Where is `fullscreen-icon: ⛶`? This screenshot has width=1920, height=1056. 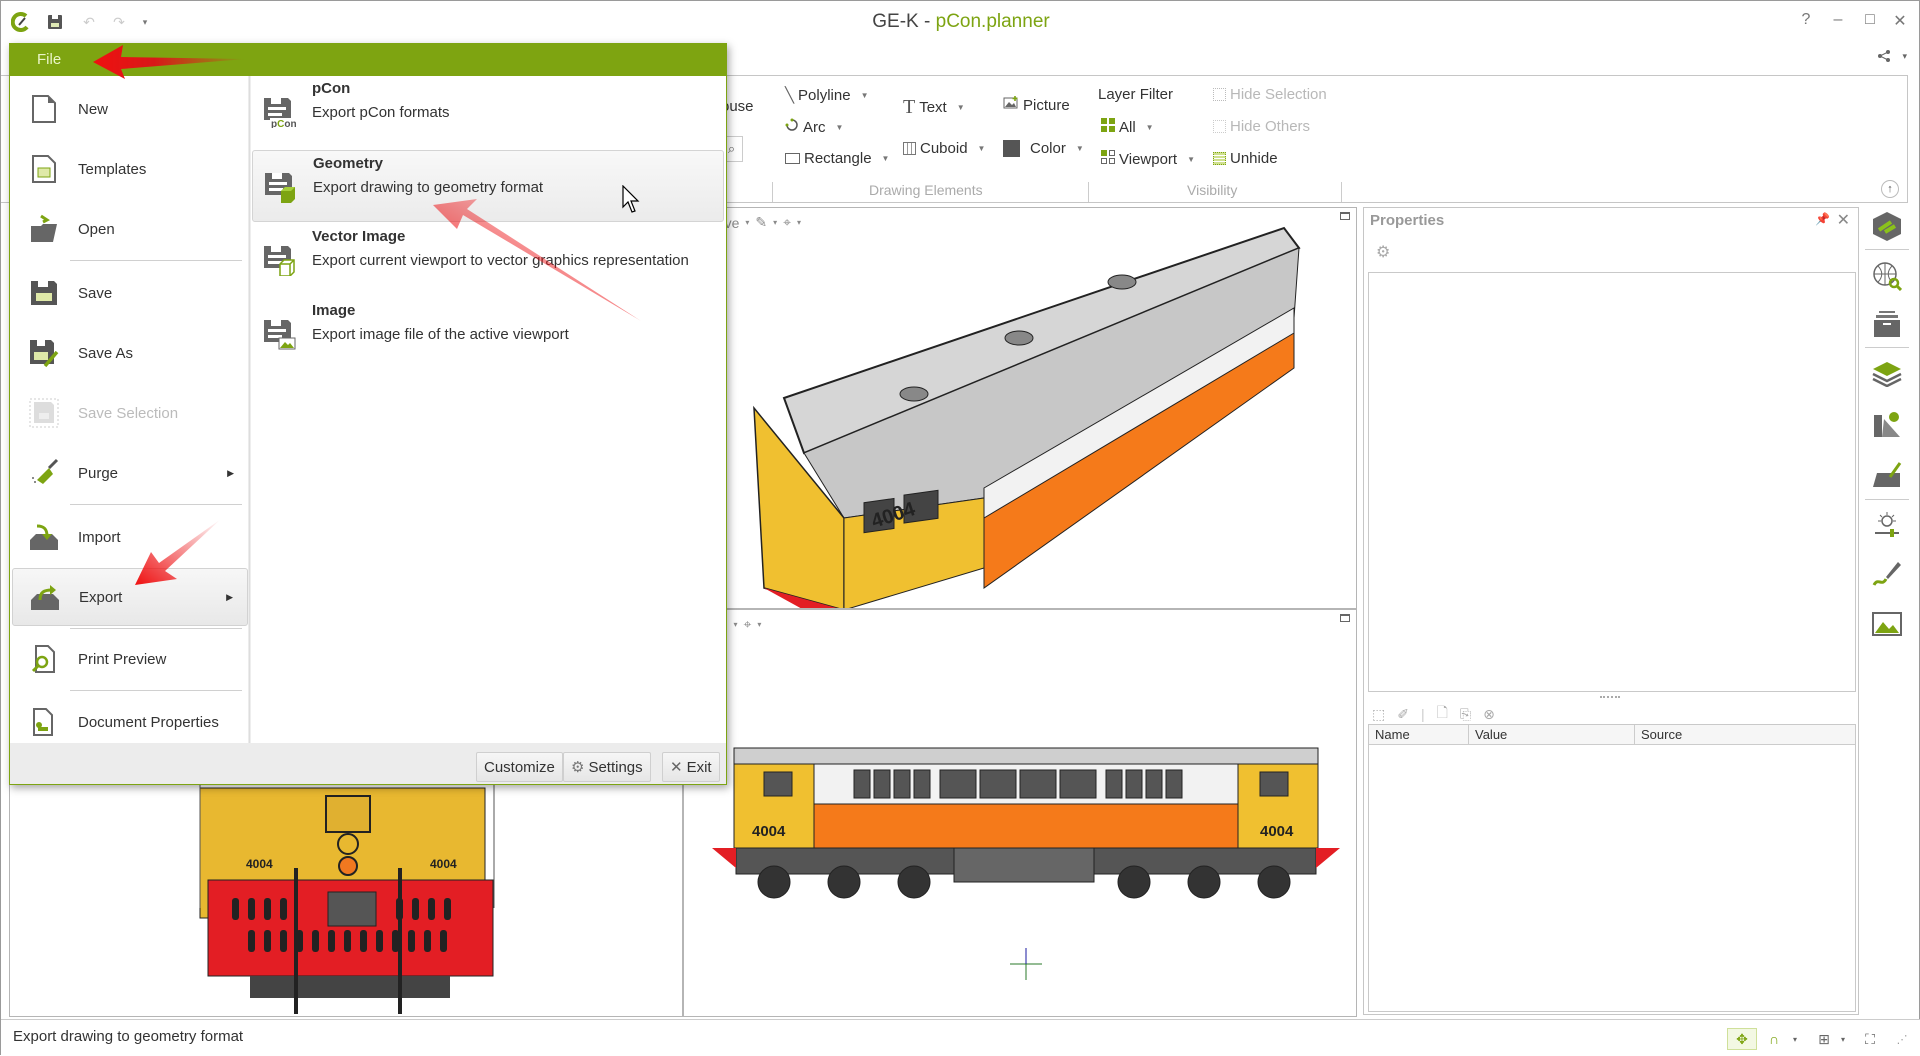
fullscreen-icon: ⛶ is located at coordinates (1870, 1039).